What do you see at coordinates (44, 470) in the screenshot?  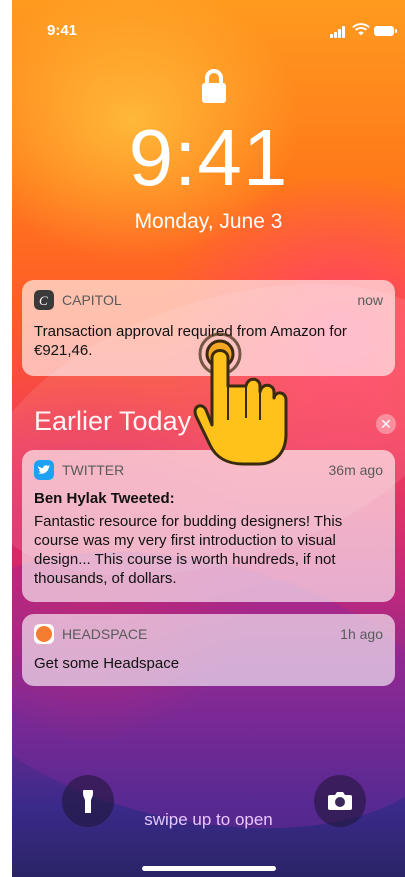 I see `twitter-app-icon` at bounding box center [44, 470].